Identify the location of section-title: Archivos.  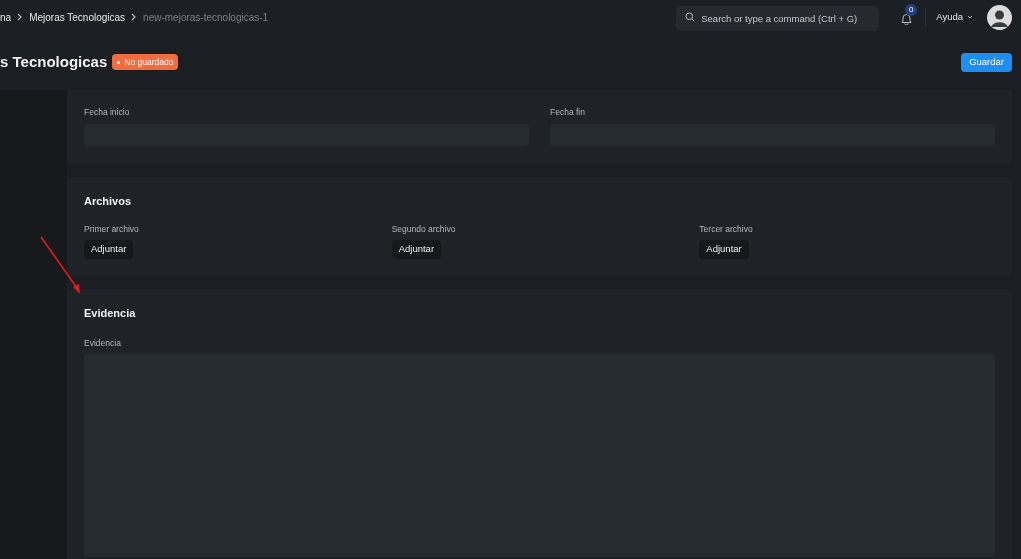
(108, 201).